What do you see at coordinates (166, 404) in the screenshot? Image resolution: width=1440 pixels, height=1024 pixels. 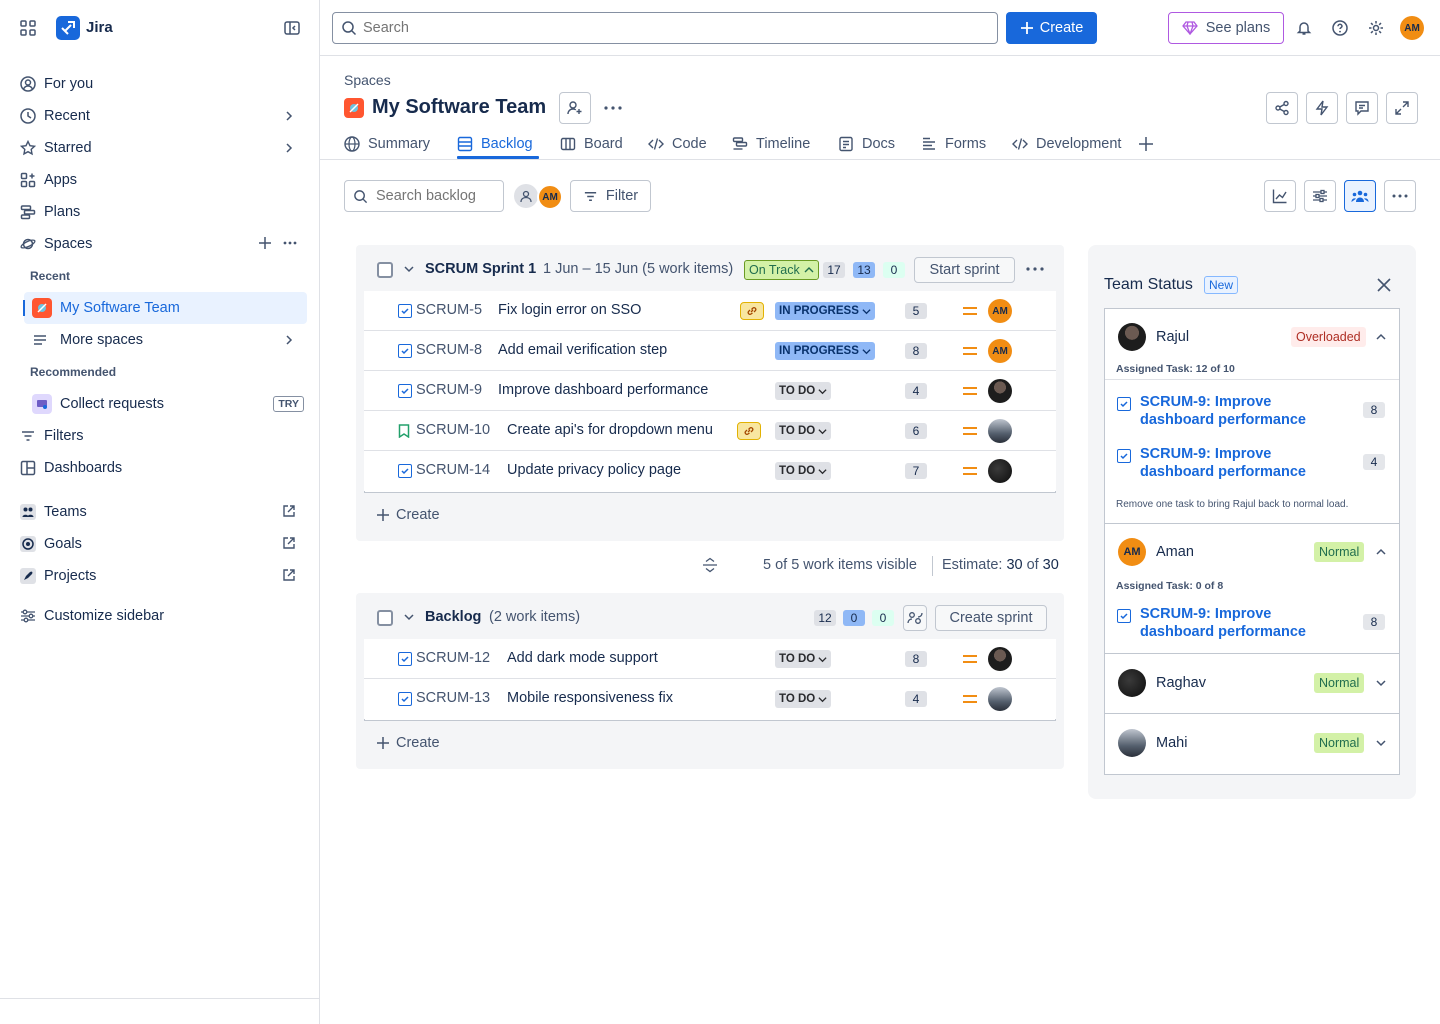 I see `sidebar-item-collect-requests: Collect requests TRY` at bounding box center [166, 404].